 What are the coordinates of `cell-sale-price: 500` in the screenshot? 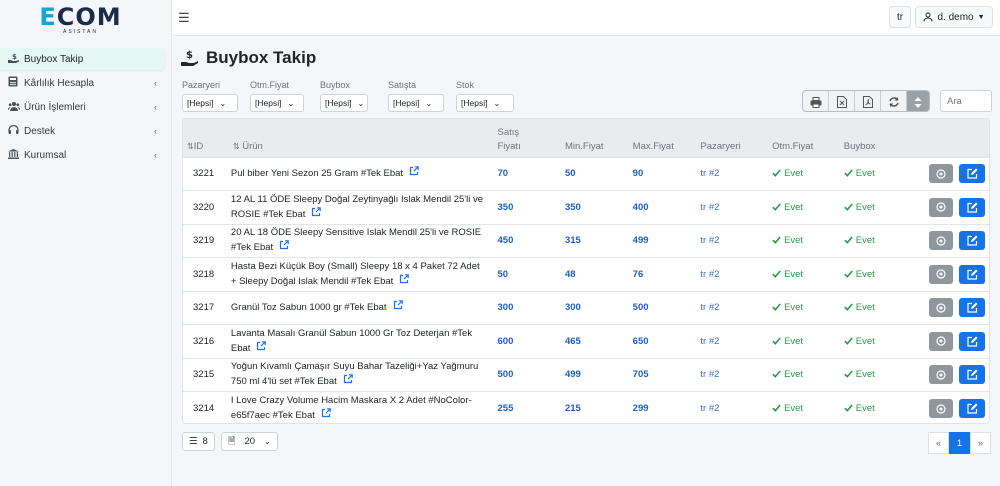 It's located at (505, 375).